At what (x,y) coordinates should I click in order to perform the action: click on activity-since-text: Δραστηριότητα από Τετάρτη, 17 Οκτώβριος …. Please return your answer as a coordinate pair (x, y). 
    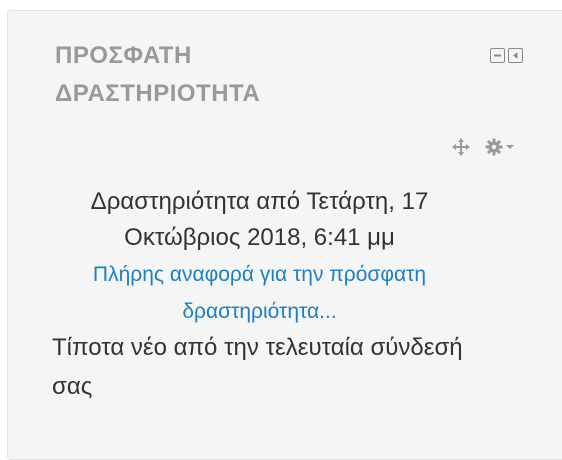
    Looking at the image, I should click on (259, 220).